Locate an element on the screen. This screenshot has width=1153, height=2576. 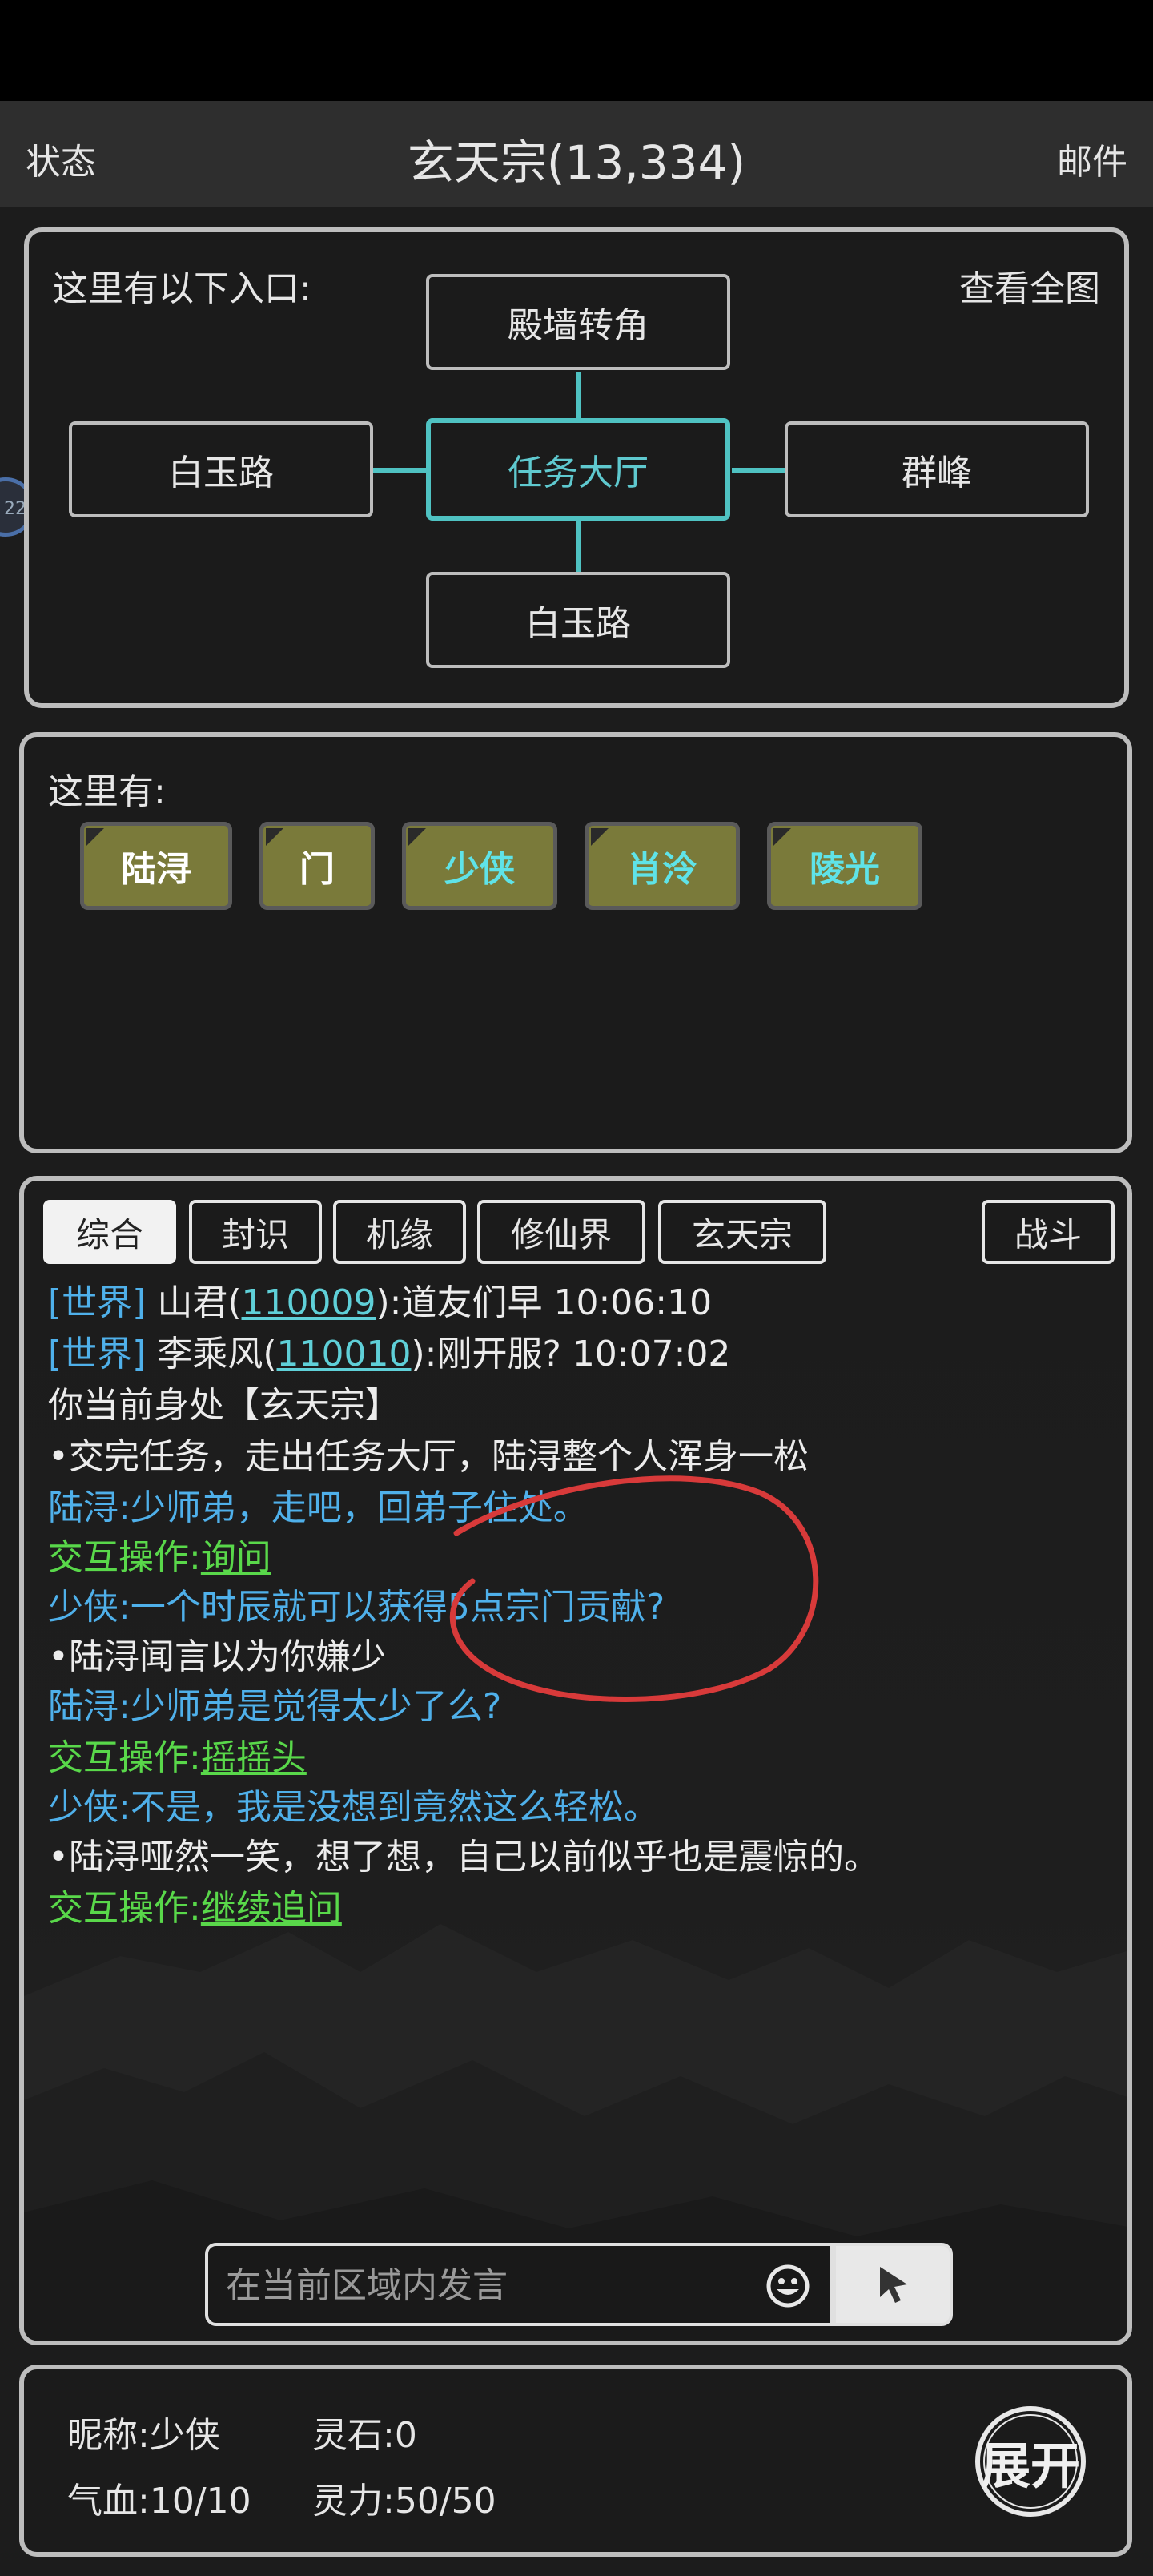
chat-line: [世界] 李乘风(110010):刚开服? 10:07:02 is located at coordinates (389, 1350).